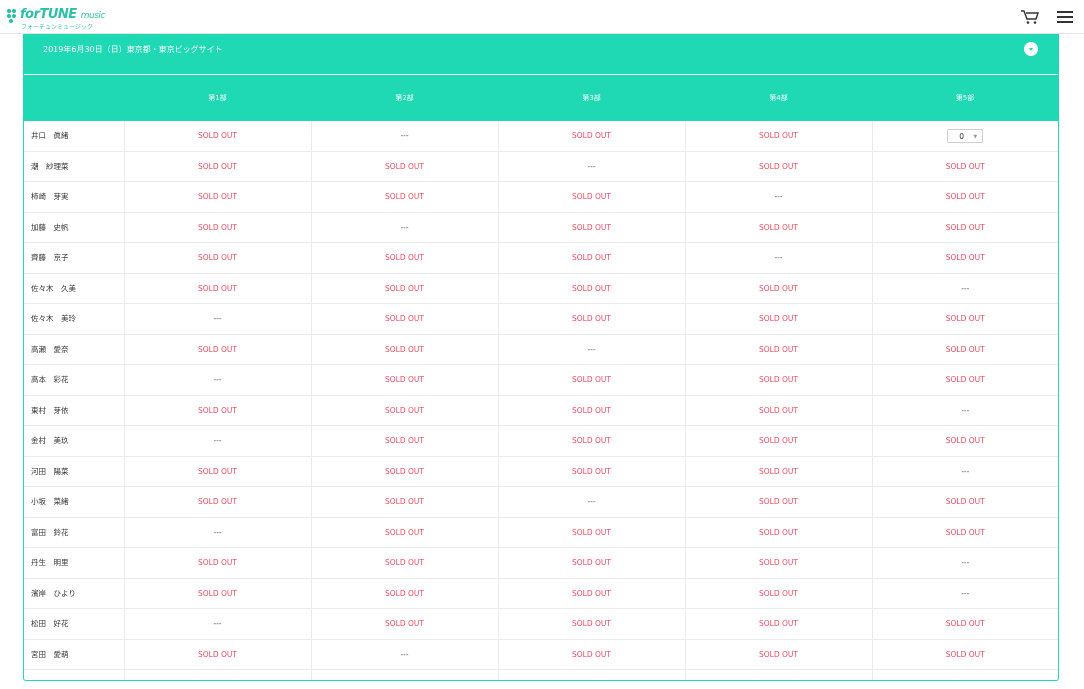 This screenshot has width=1084, height=689. Describe the element at coordinates (74, 166) in the screenshot. I see `member-name: 潮 紗理菜` at that location.